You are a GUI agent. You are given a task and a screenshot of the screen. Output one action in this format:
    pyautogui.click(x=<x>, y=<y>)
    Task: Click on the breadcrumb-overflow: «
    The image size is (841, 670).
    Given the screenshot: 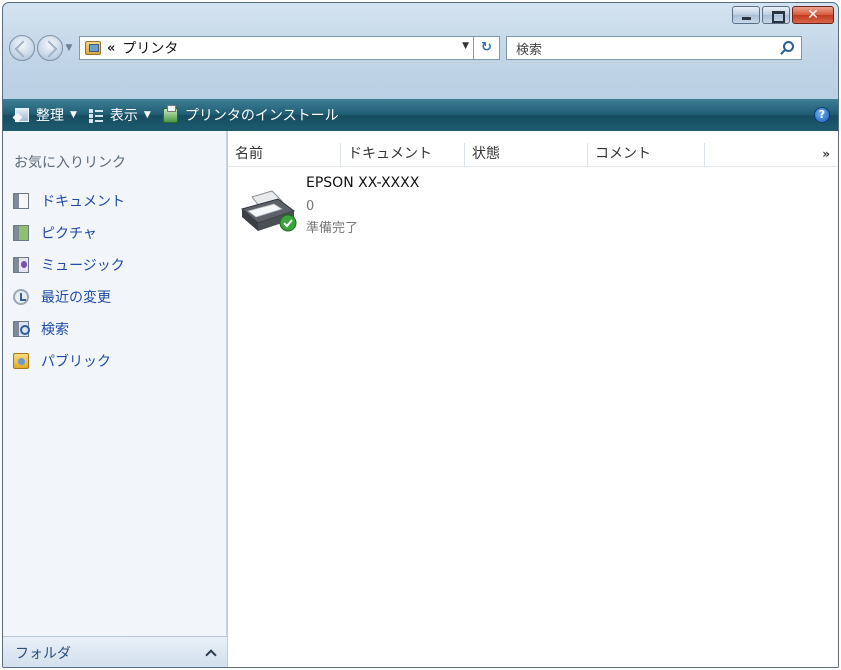 What is the action you would take?
    pyautogui.click(x=111, y=48)
    